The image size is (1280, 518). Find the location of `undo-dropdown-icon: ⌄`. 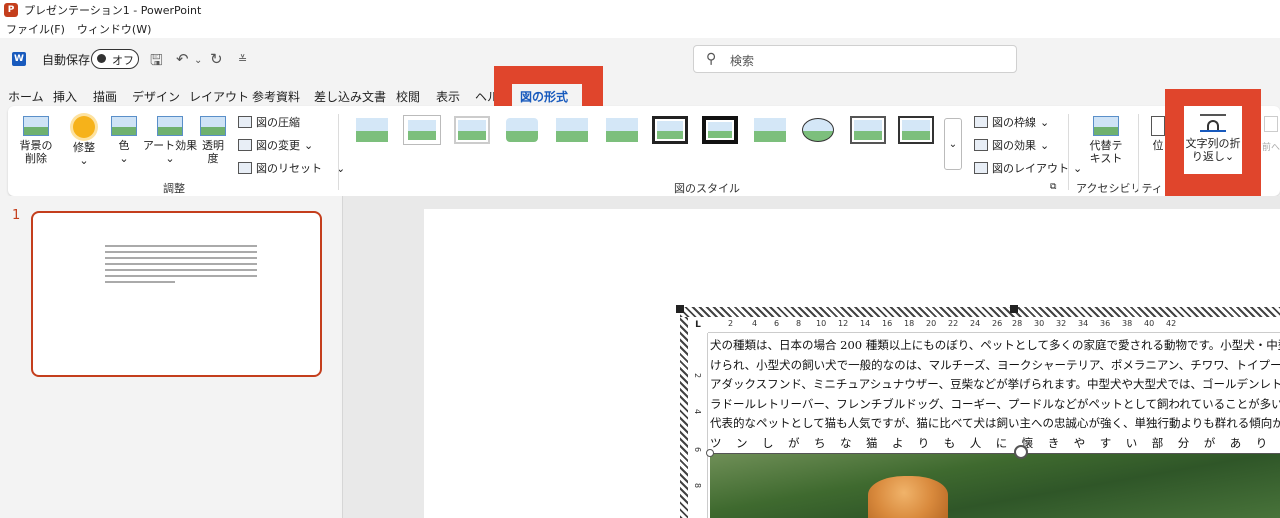

undo-dropdown-icon: ⌄ is located at coordinates (198, 60).